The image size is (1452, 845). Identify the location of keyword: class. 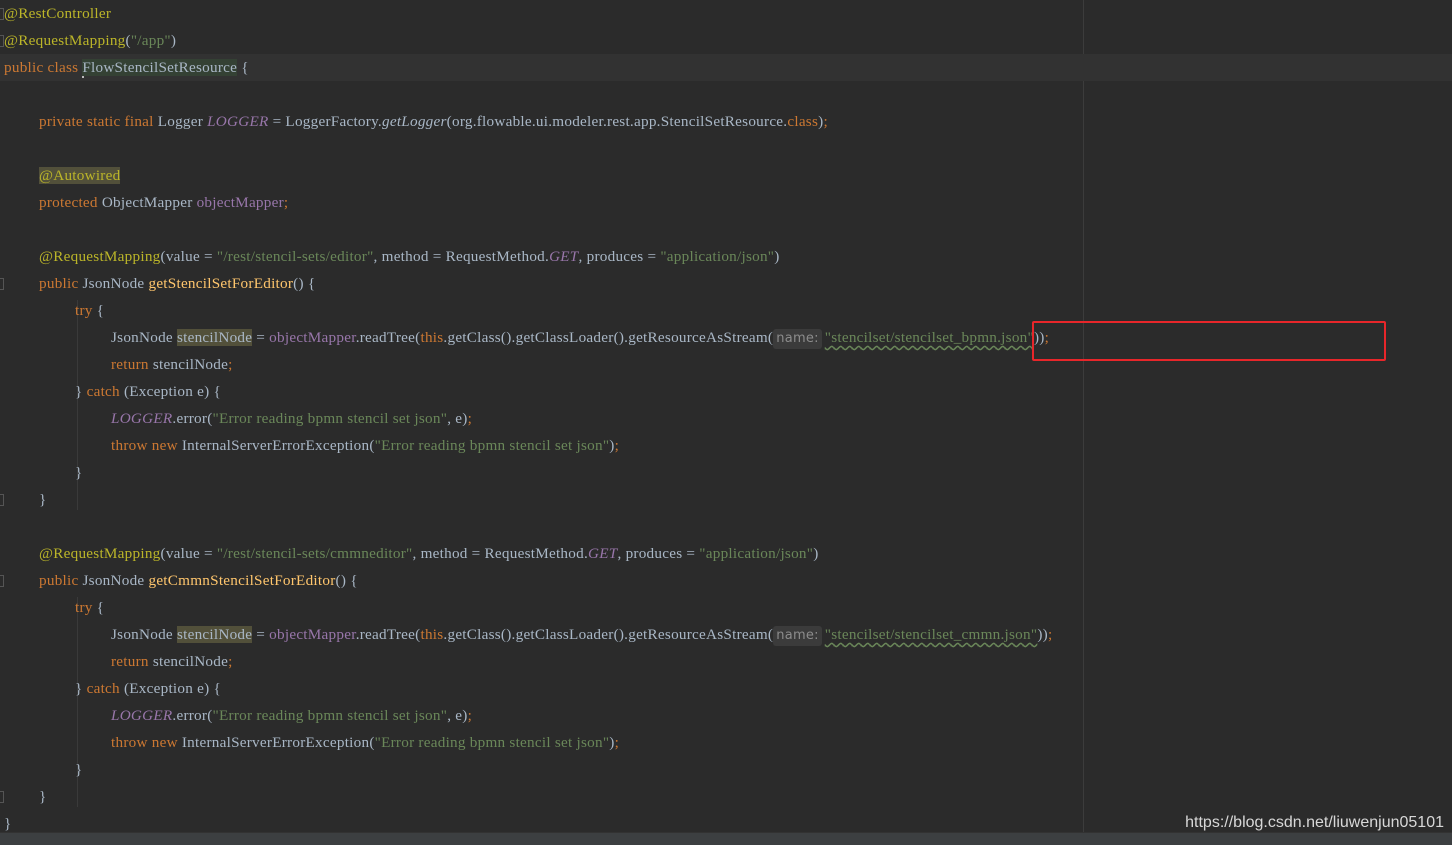
(803, 121).